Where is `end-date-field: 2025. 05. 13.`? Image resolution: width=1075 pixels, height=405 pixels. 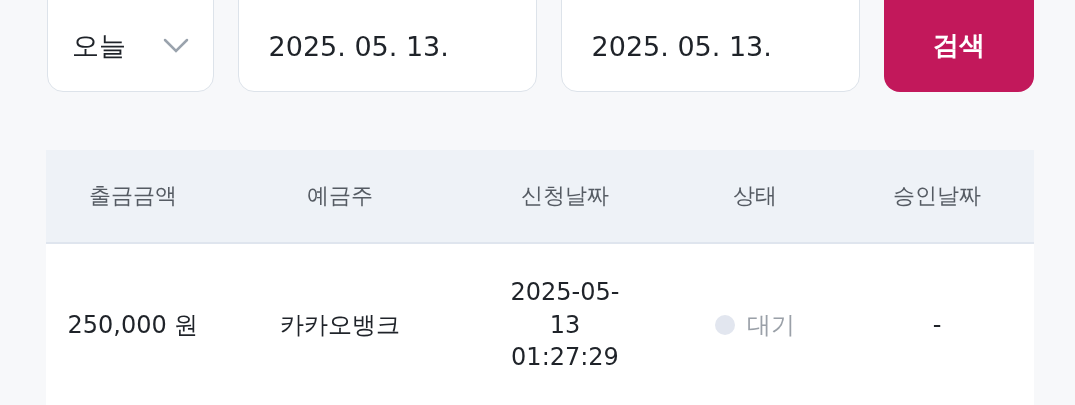
end-date-field: 2025. 05. 13. is located at coordinates (710, 46).